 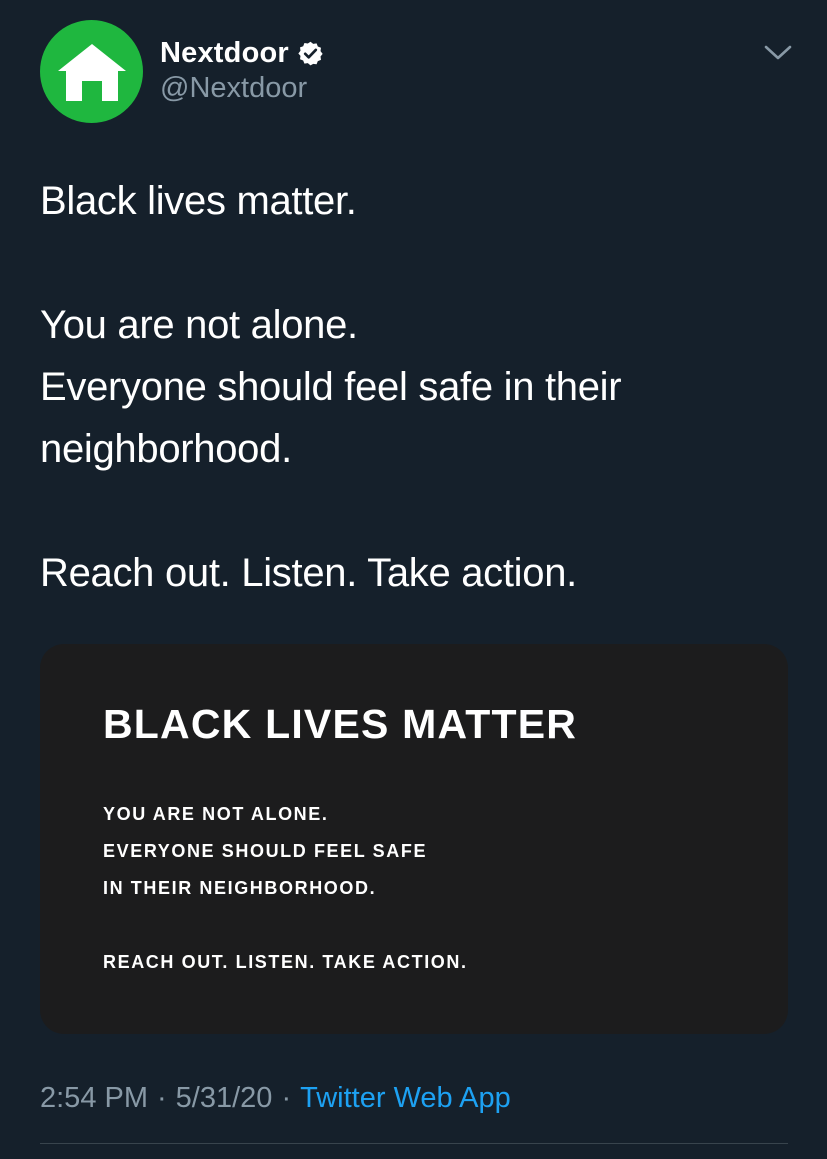 I want to click on media-line: IN THEIR NEIGHBORHOOD., so click(x=240, y=888).